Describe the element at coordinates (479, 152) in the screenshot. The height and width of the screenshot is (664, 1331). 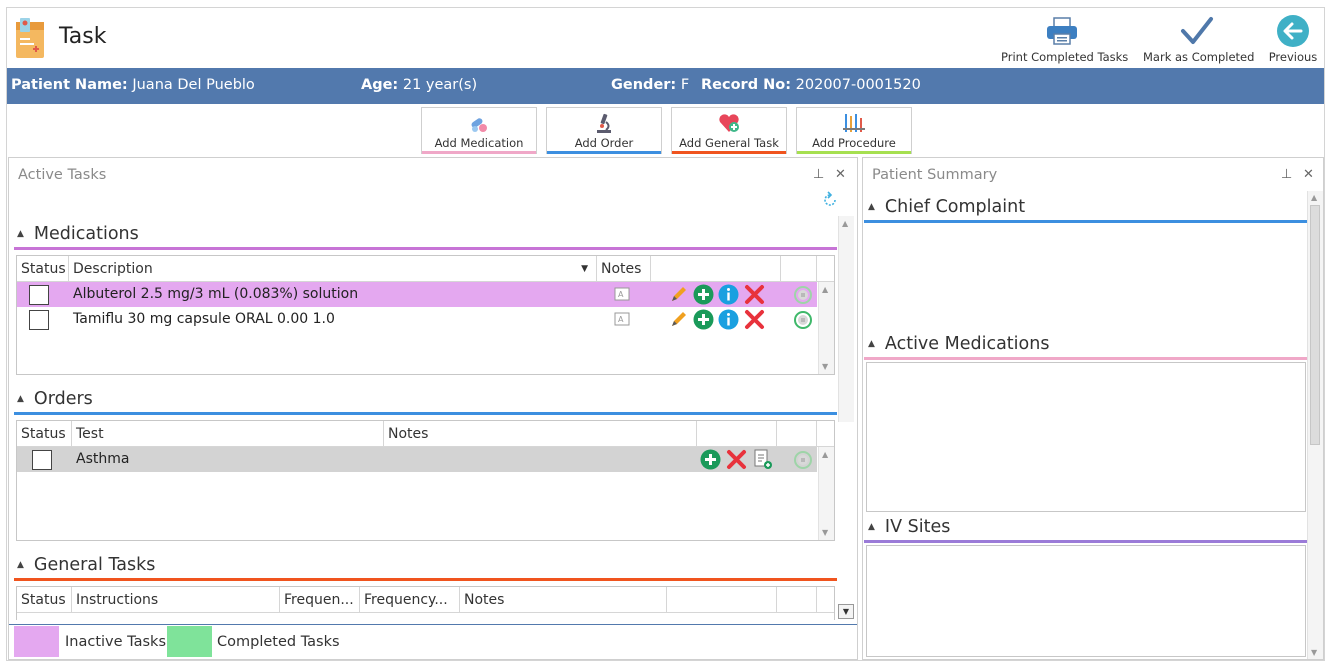
I see `medication-accent-line` at that location.